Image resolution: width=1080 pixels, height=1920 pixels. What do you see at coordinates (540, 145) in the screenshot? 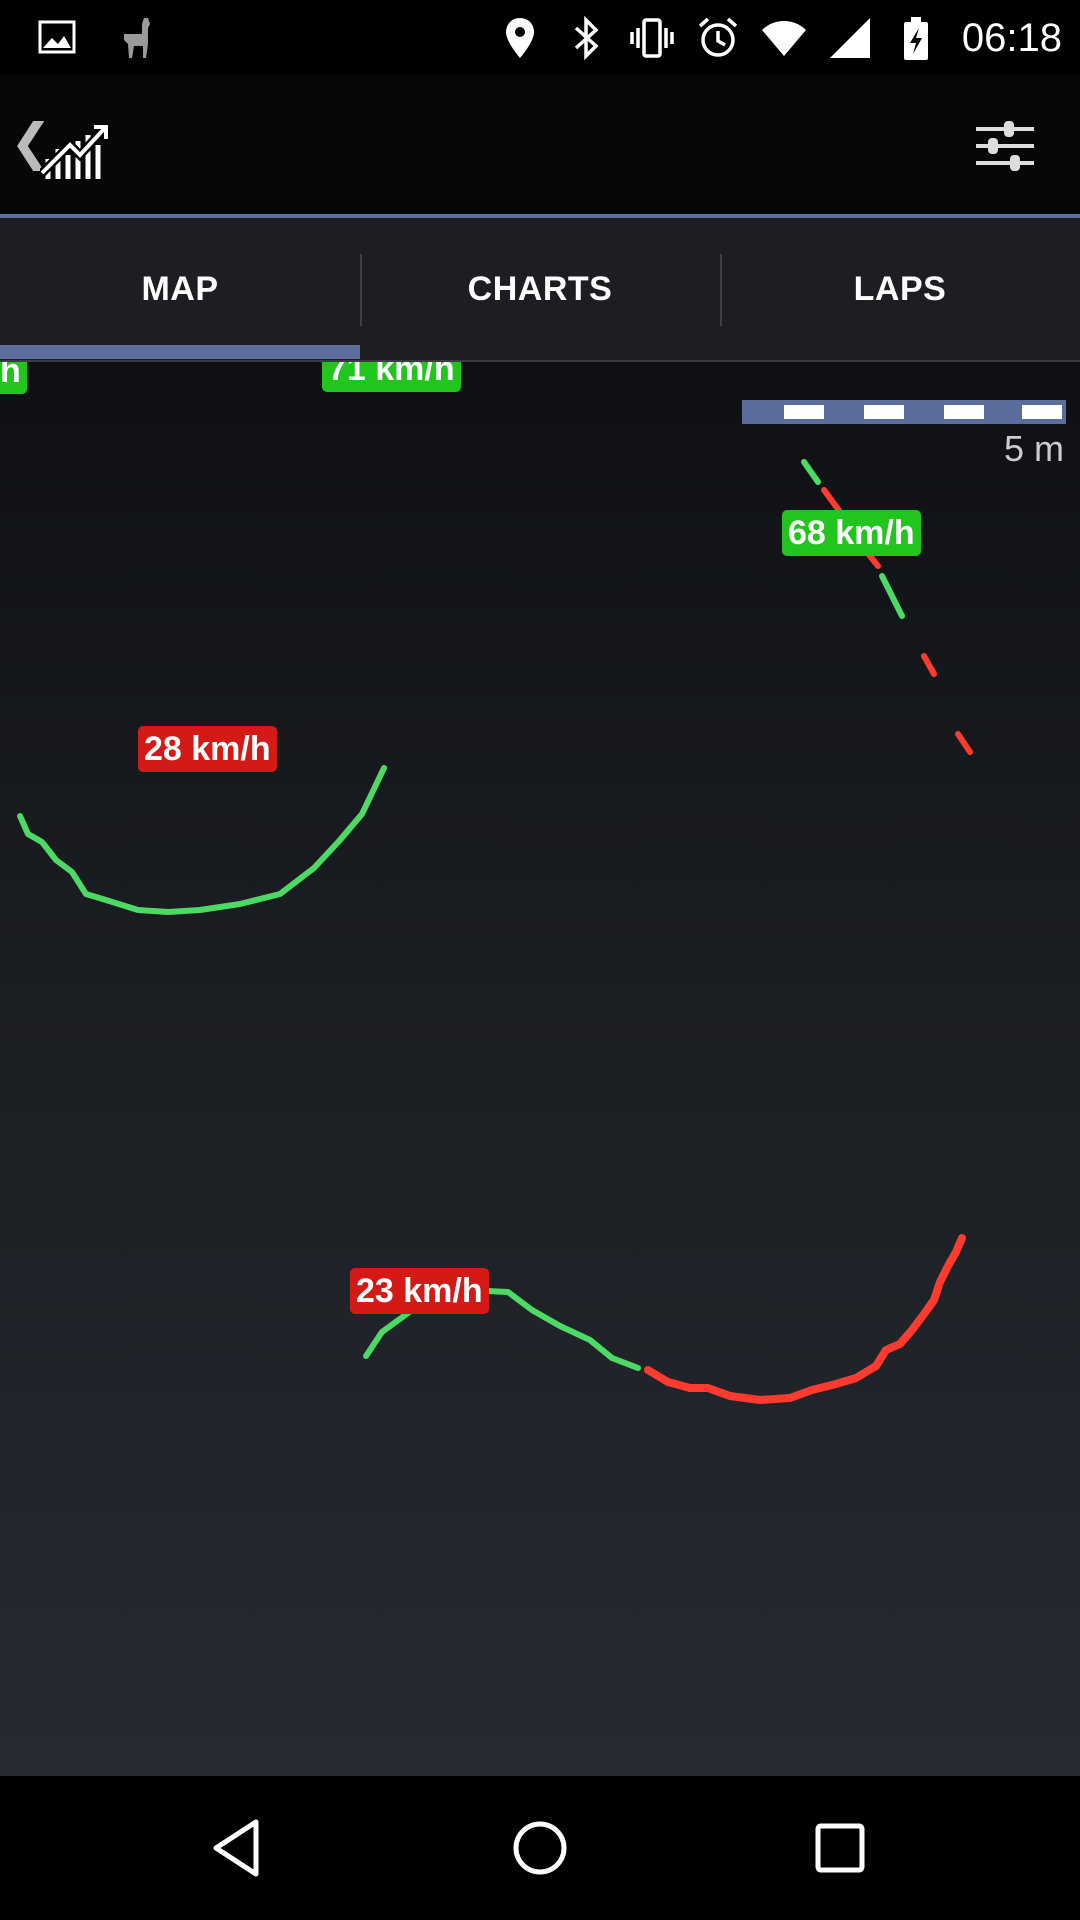
I see `app-bar: ❮` at bounding box center [540, 145].